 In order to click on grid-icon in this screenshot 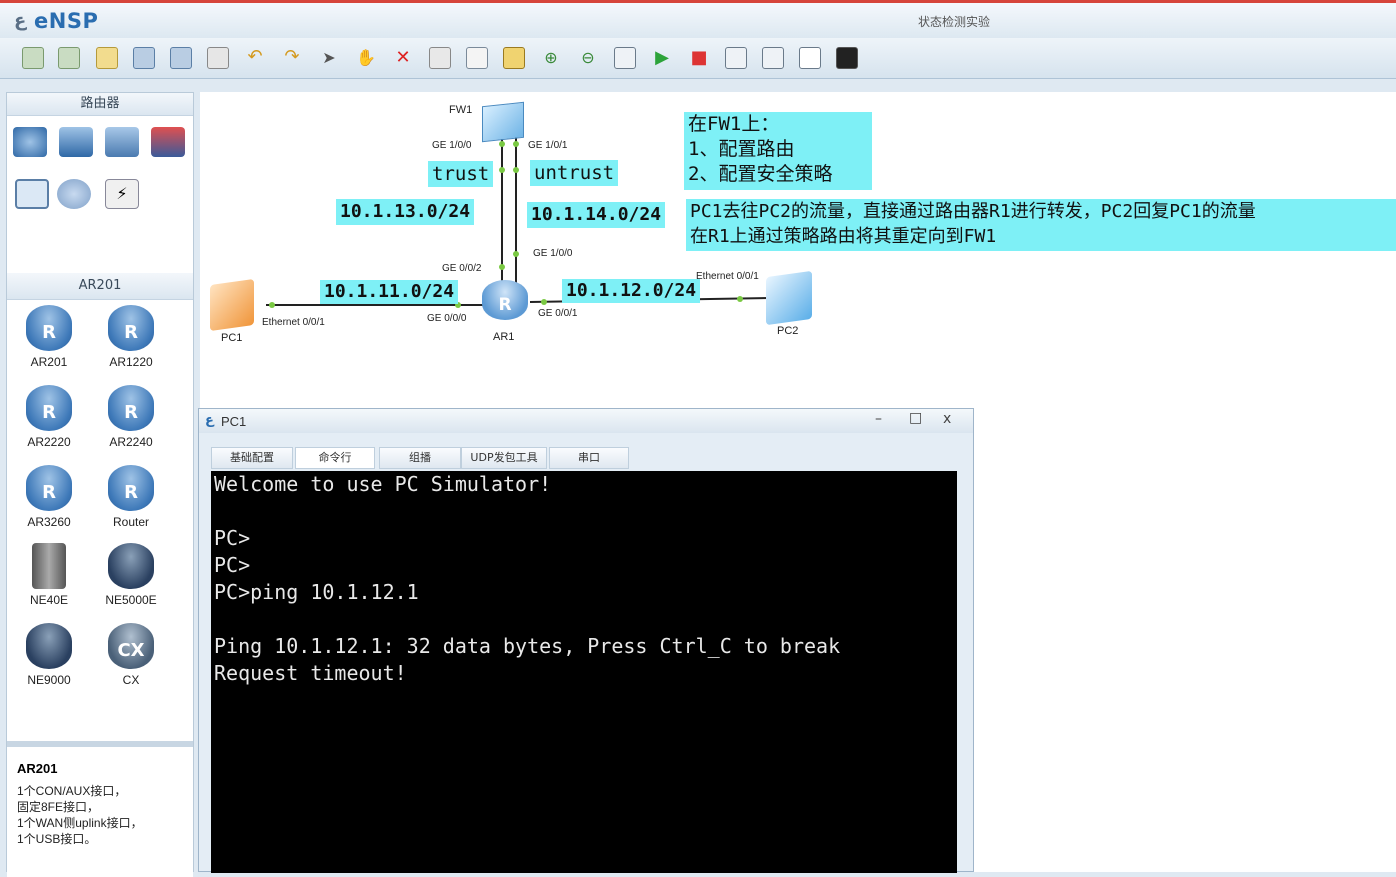, I will do `click(810, 58)`.